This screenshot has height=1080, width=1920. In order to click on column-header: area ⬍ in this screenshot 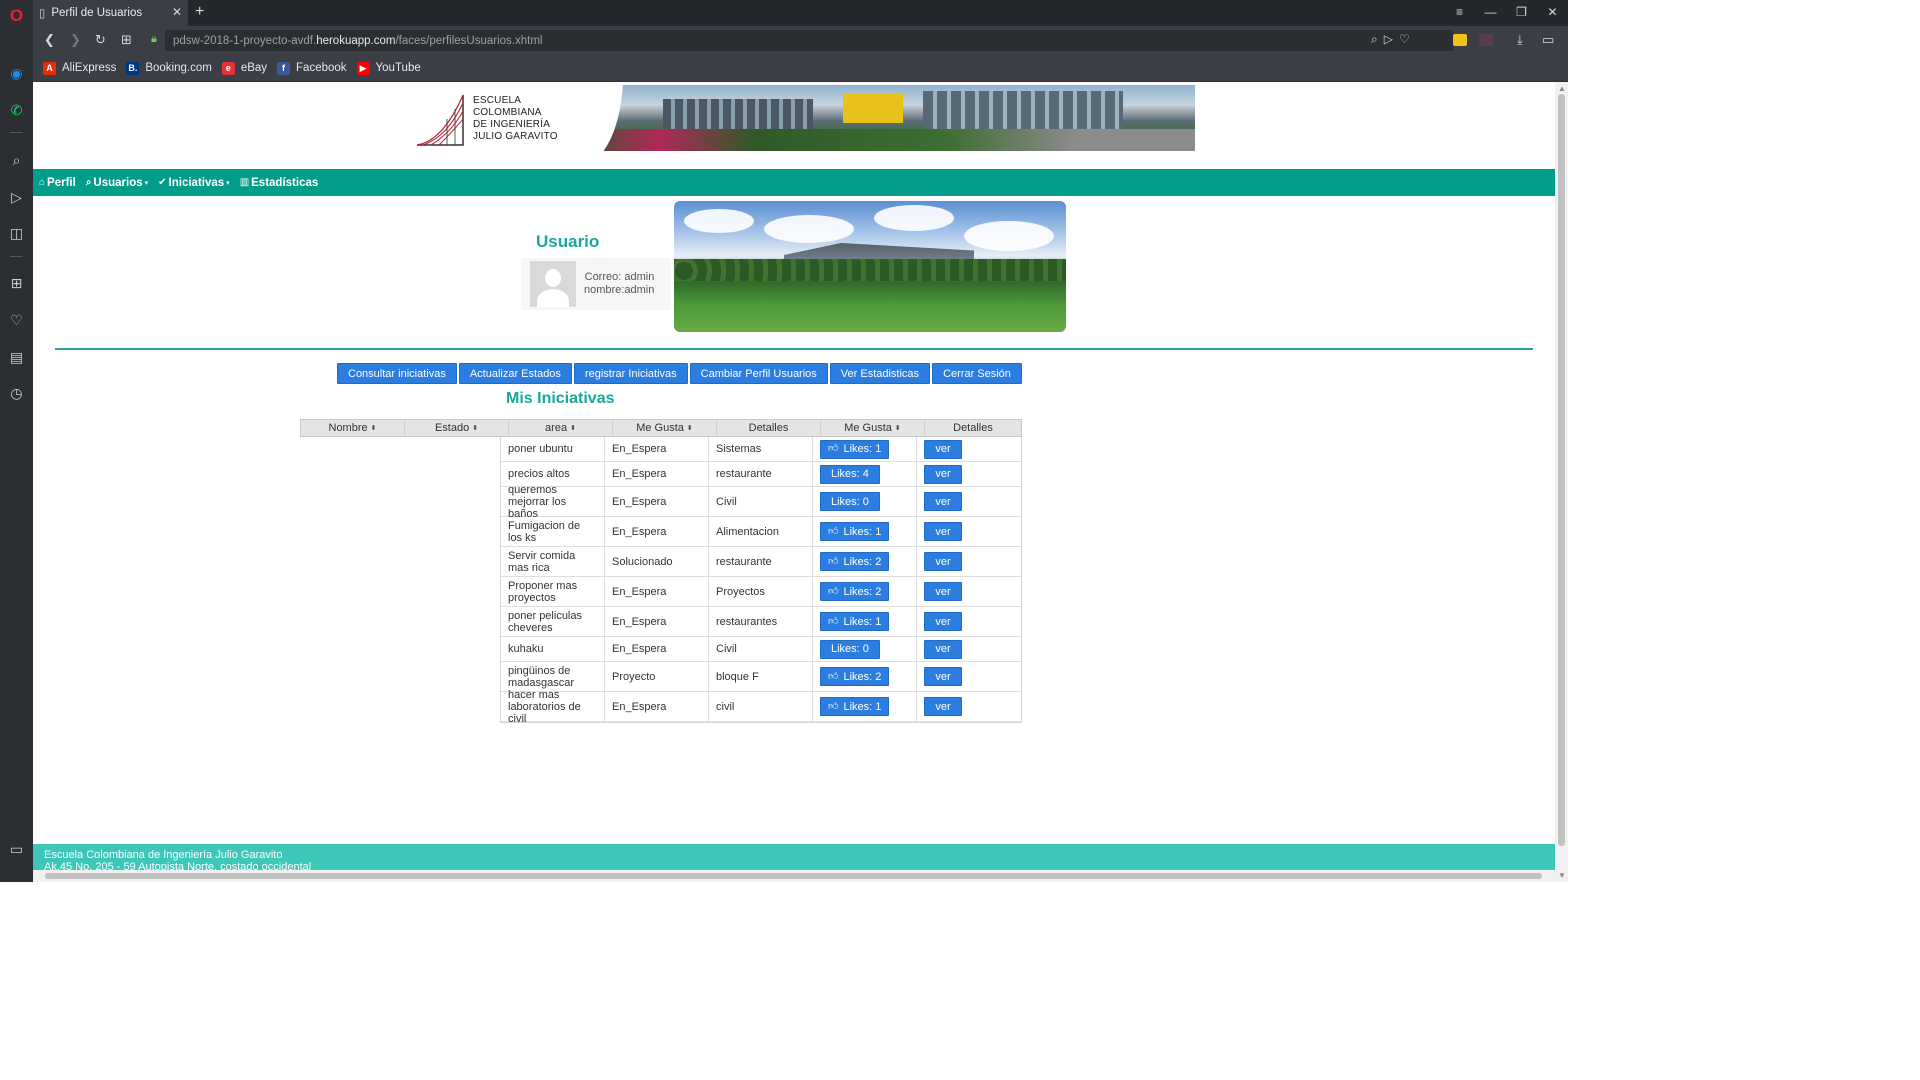, I will do `click(561, 428)`.